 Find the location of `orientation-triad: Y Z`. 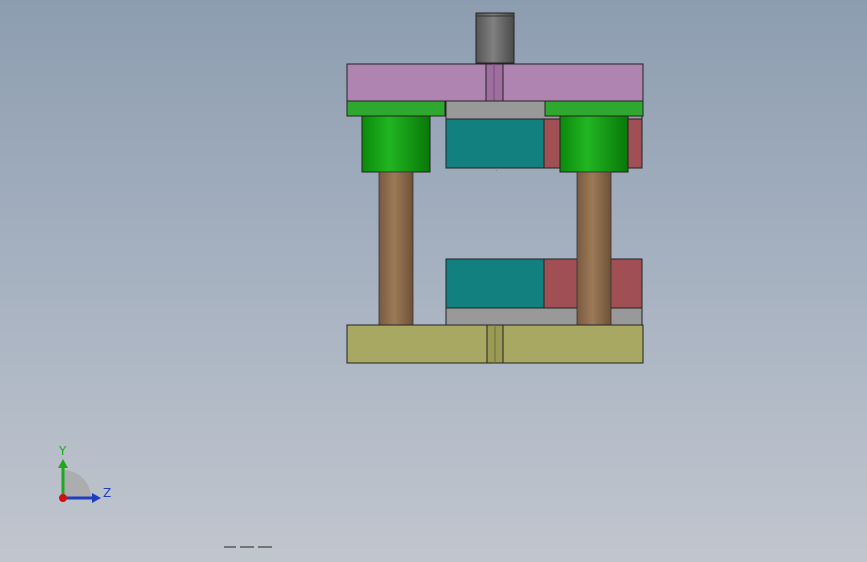

orientation-triad: Y Z is located at coordinates (83, 475).